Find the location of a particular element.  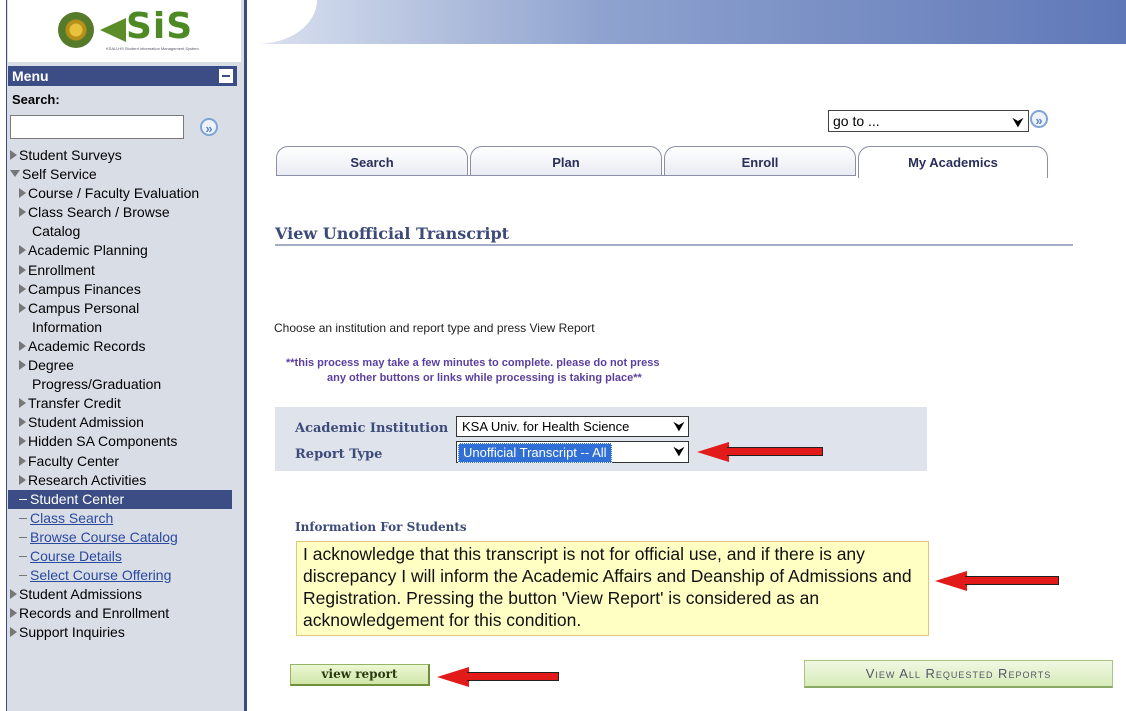

menu-item-research-activities: Research Activities is located at coordinates (121, 480).